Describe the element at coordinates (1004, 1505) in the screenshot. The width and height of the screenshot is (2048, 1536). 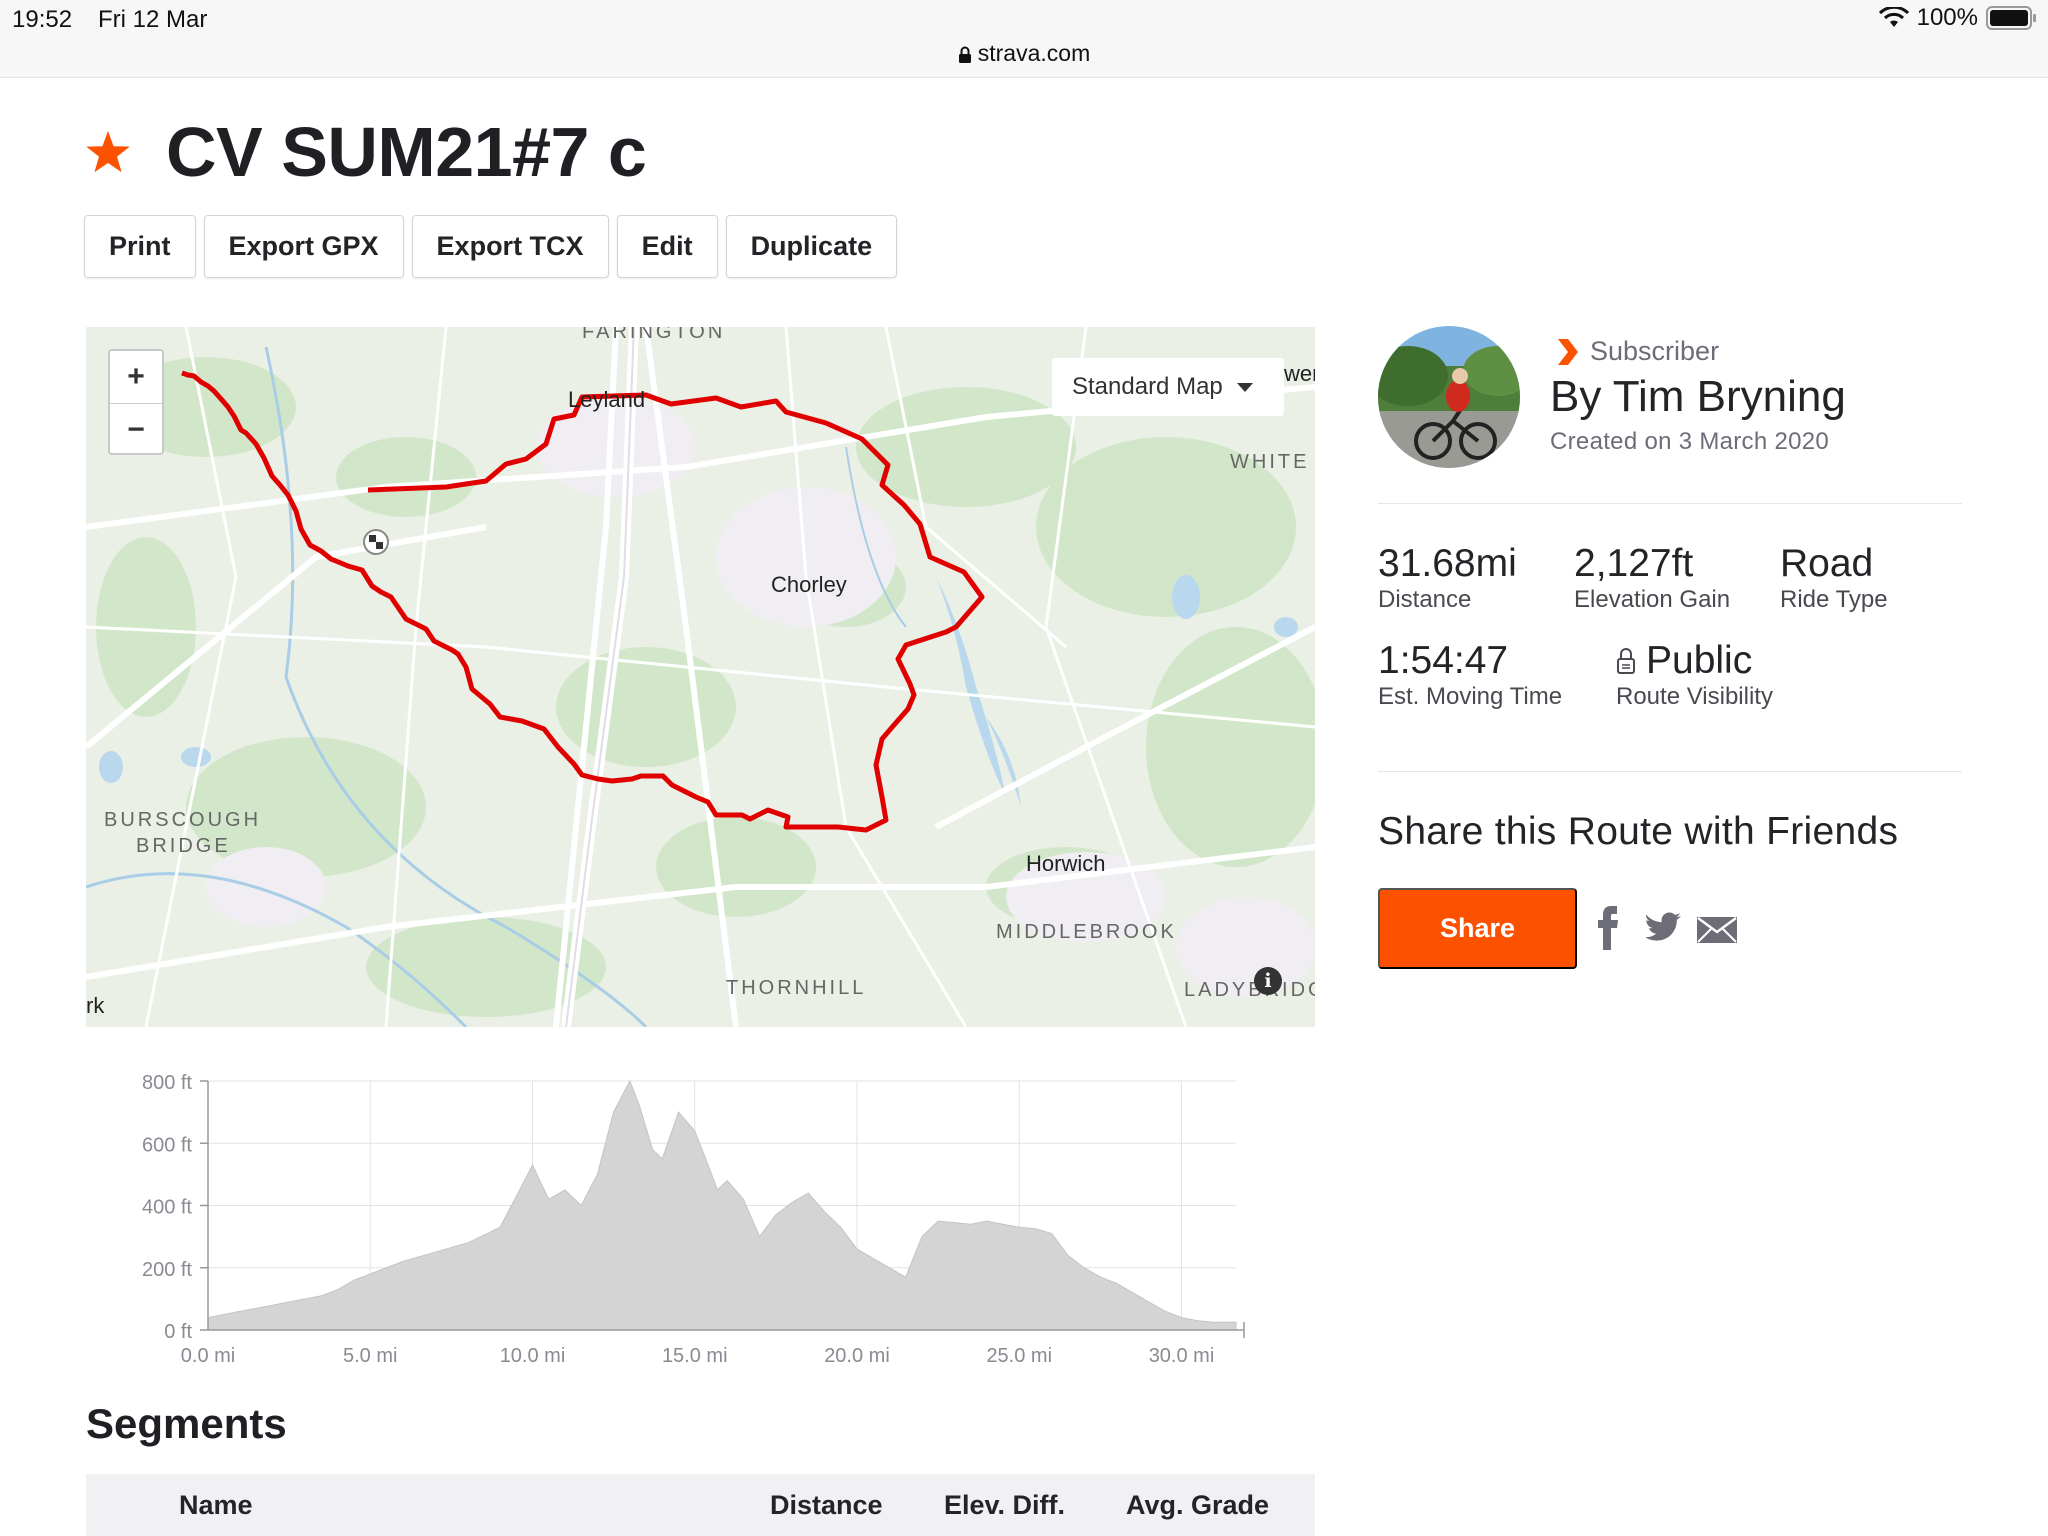
I see `col-elev-diff: Elev. Diff.` at that location.